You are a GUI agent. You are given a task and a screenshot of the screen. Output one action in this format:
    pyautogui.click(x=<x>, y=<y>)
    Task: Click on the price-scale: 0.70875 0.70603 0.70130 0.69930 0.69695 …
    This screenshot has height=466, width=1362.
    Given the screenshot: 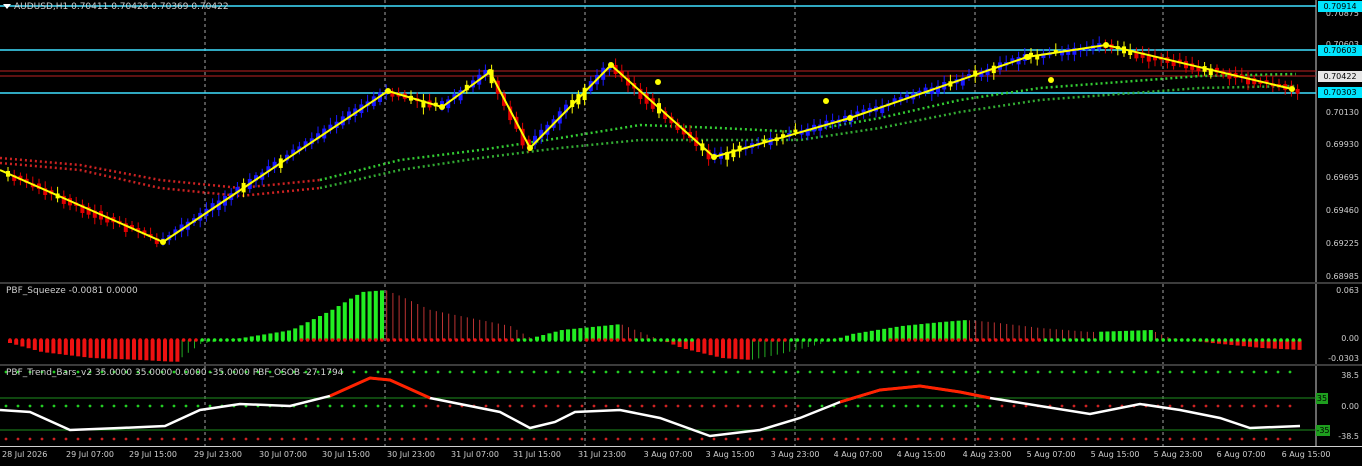 What is the action you would take?
    pyautogui.click(x=1339, y=141)
    